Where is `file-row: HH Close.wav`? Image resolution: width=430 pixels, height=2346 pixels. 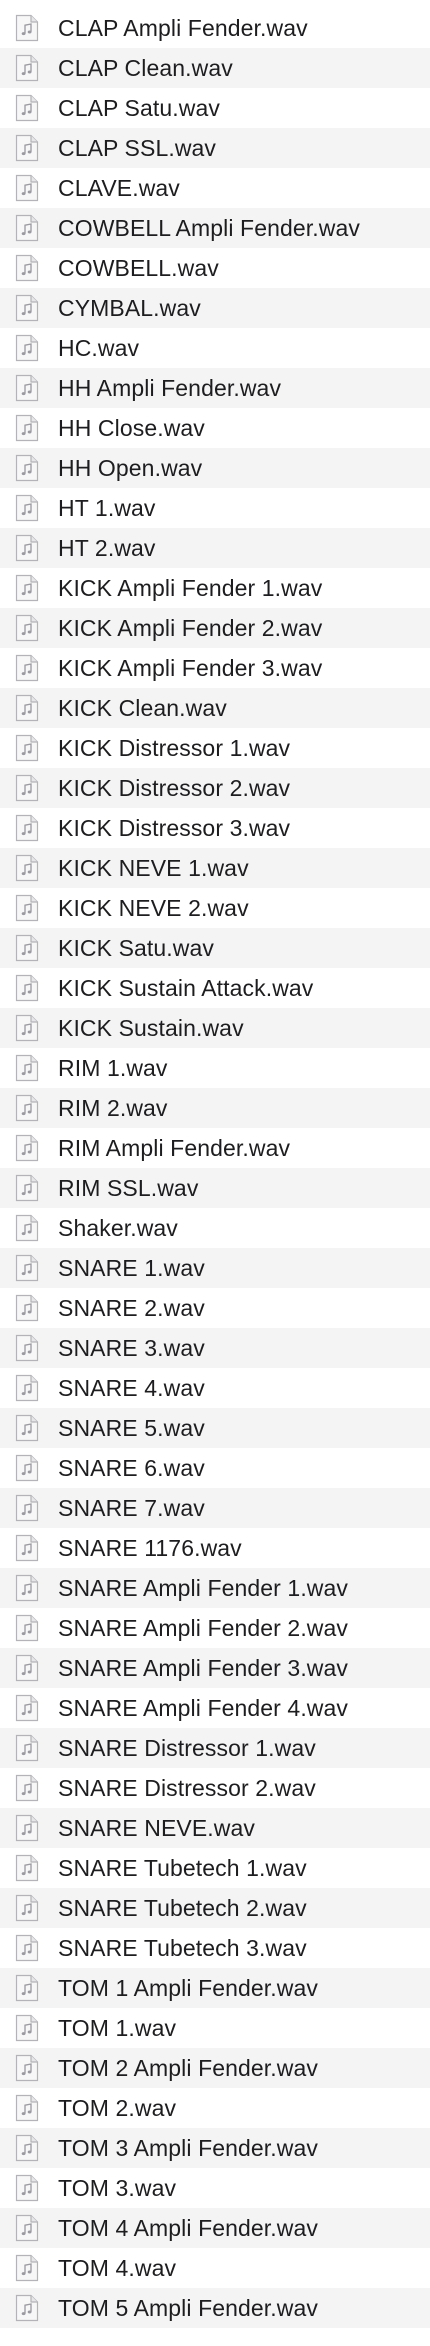 file-row: HH Close.wav is located at coordinates (215, 428).